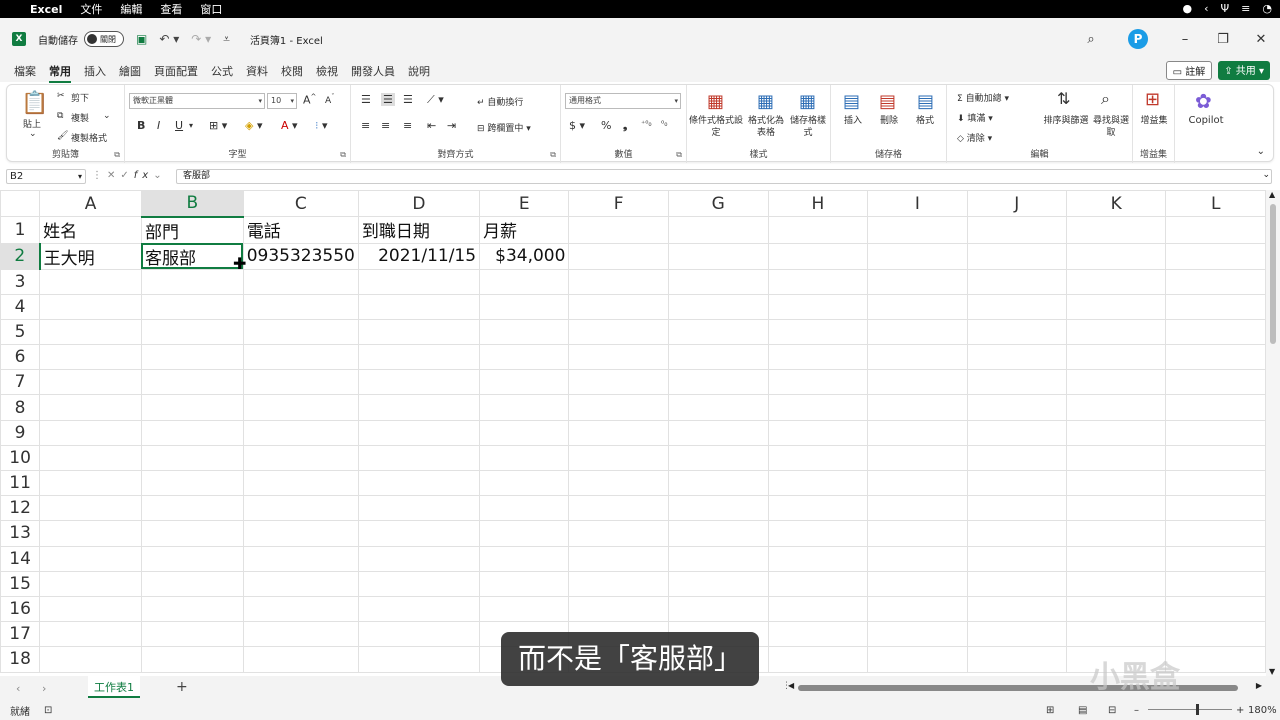  Describe the element at coordinates (1225, 8) in the screenshot. I see `control-icon: Ψ` at that location.